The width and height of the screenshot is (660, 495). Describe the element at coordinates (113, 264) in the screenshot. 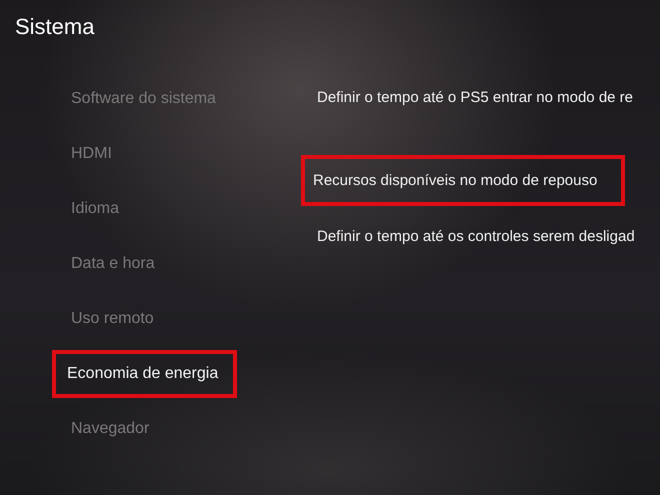

I see `sidebar-item: Data e hora` at that location.